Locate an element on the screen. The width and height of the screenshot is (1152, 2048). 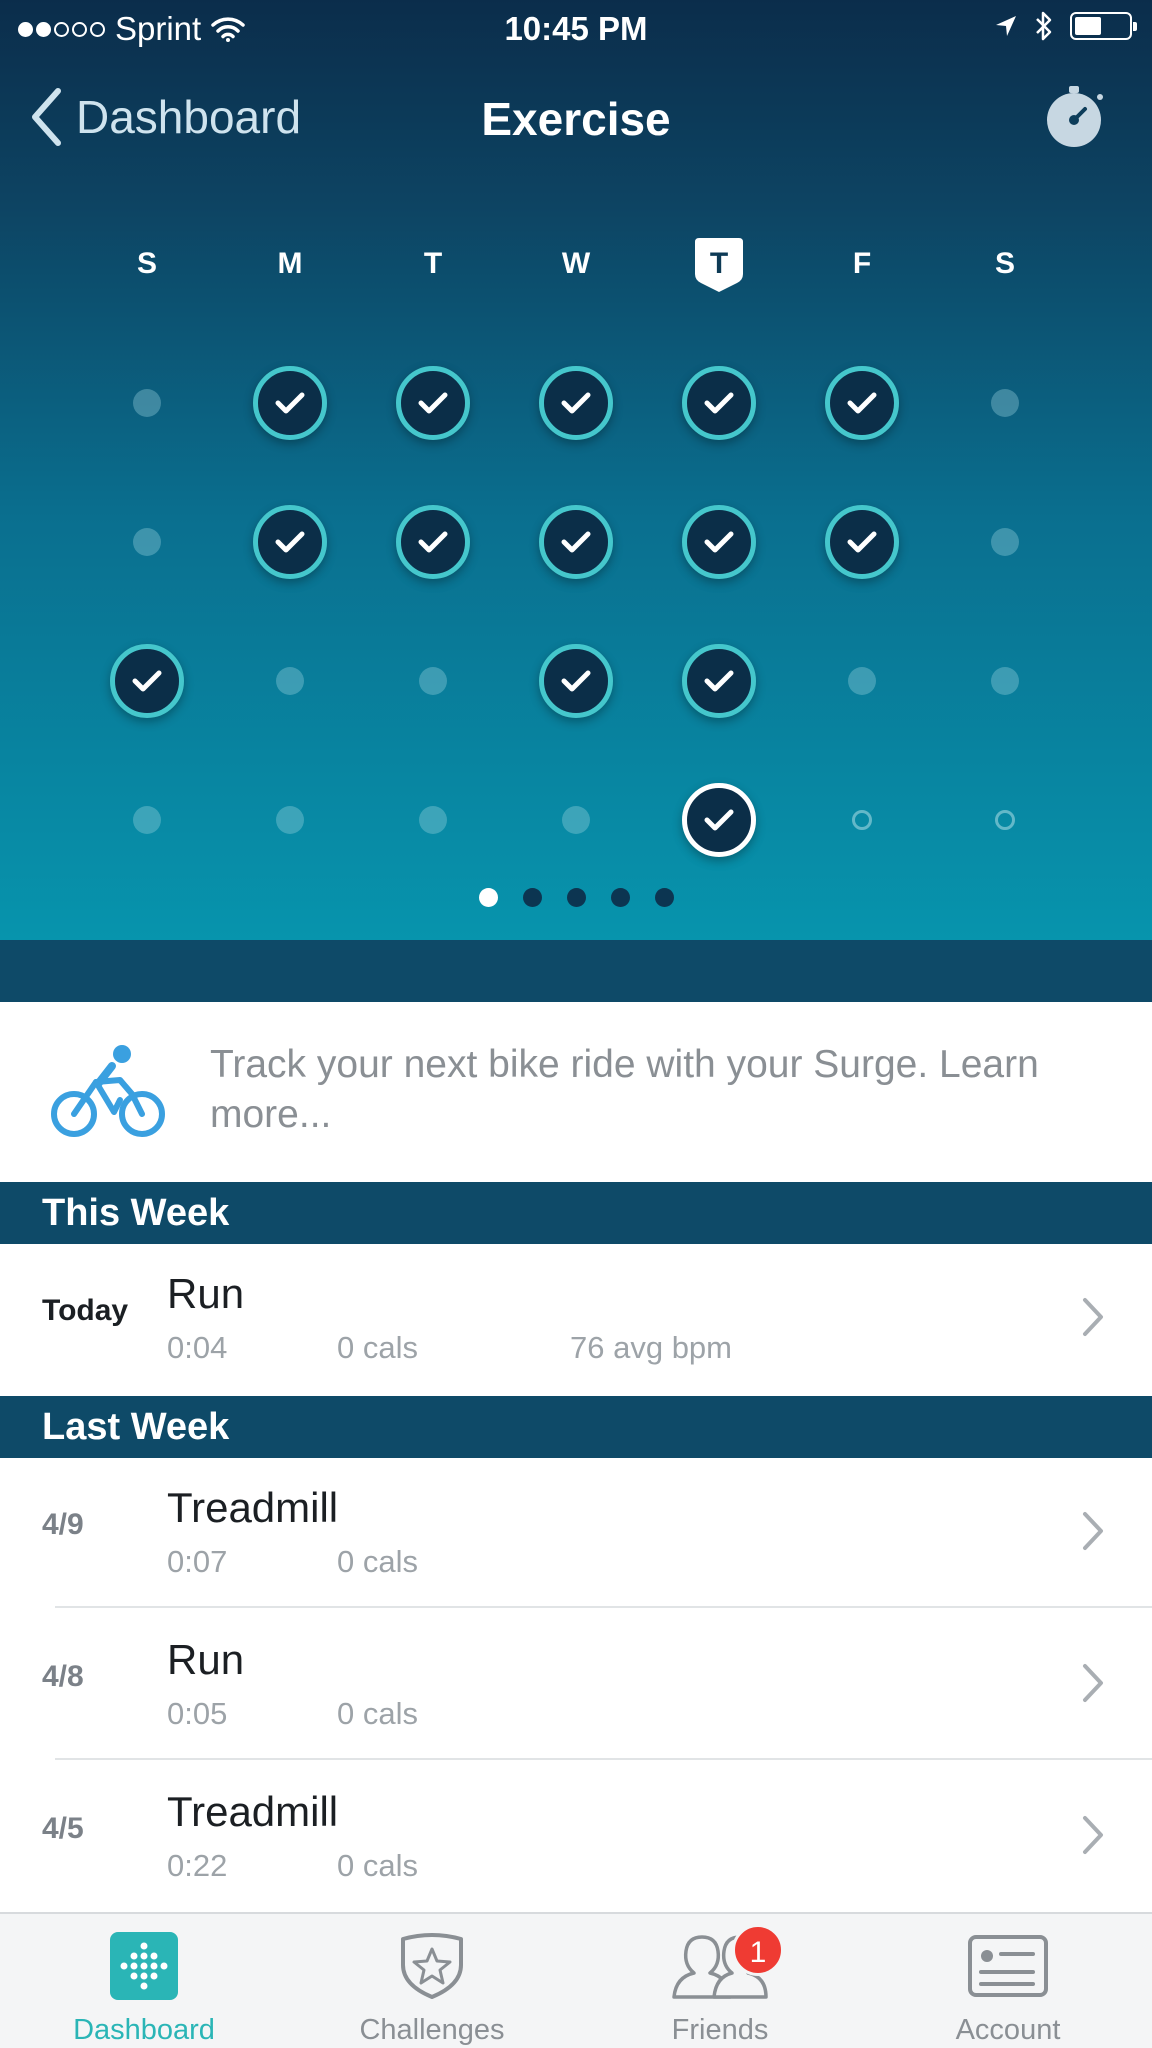
tab-dashboard: Dashboard is located at coordinates (144, 1987).